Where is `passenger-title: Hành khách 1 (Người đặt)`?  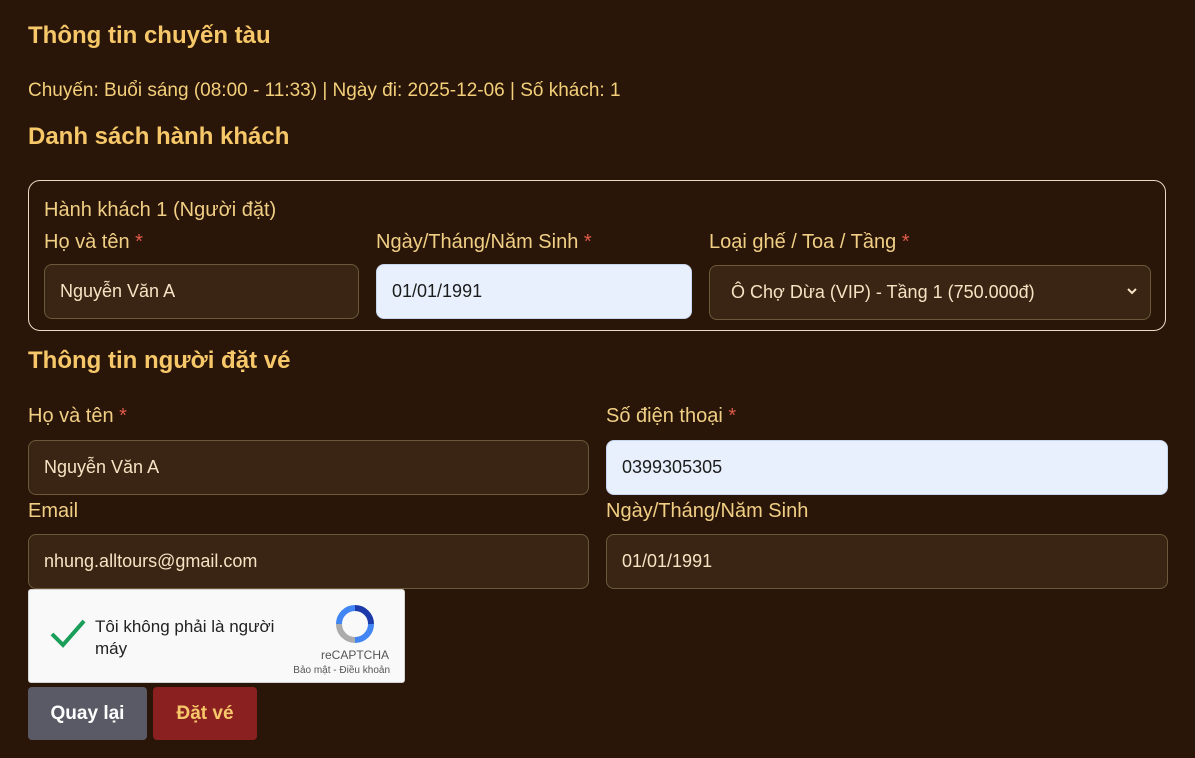
passenger-title: Hành khách 1 (Người đặt) is located at coordinates (160, 210).